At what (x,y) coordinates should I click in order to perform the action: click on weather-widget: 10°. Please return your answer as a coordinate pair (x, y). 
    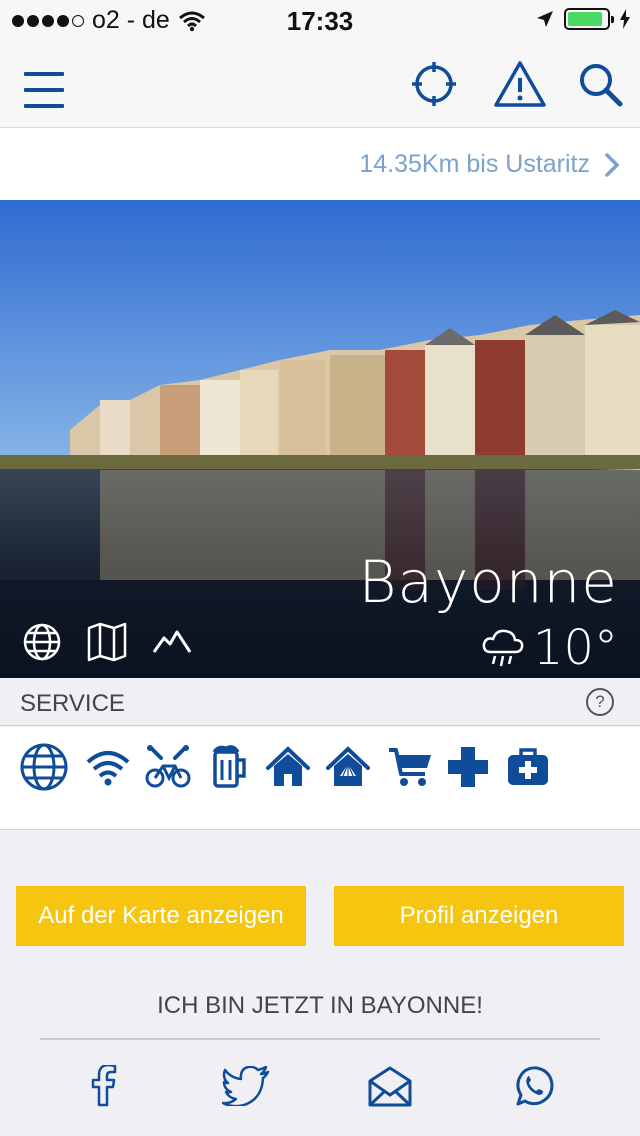
    Looking at the image, I should click on (549, 648).